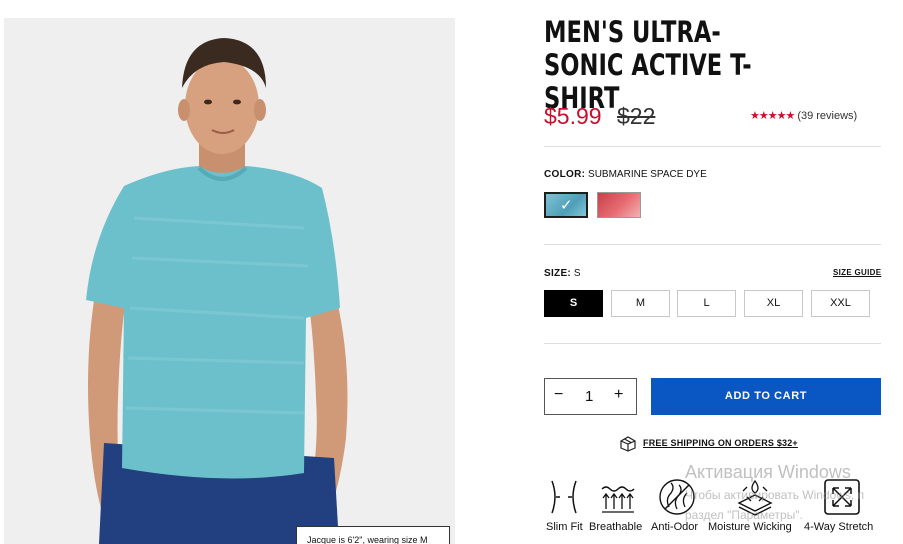 This screenshot has height=544, width=903. Describe the element at coordinates (839, 527) in the screenshot. I see `feature-label-4-way-stretch: 4-Way Stretch` at that location.